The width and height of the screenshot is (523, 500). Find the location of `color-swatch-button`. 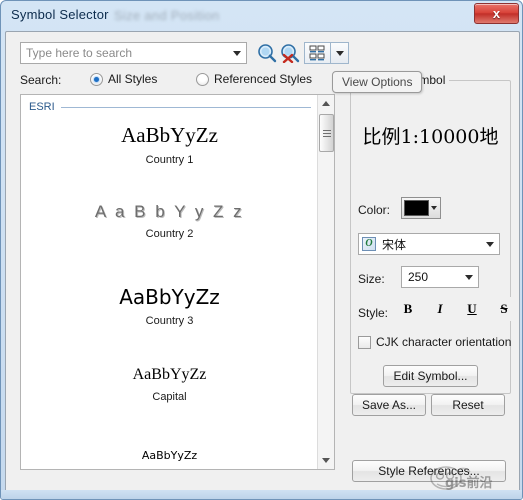

color-swatch-button is located at coordinates (421, 208).